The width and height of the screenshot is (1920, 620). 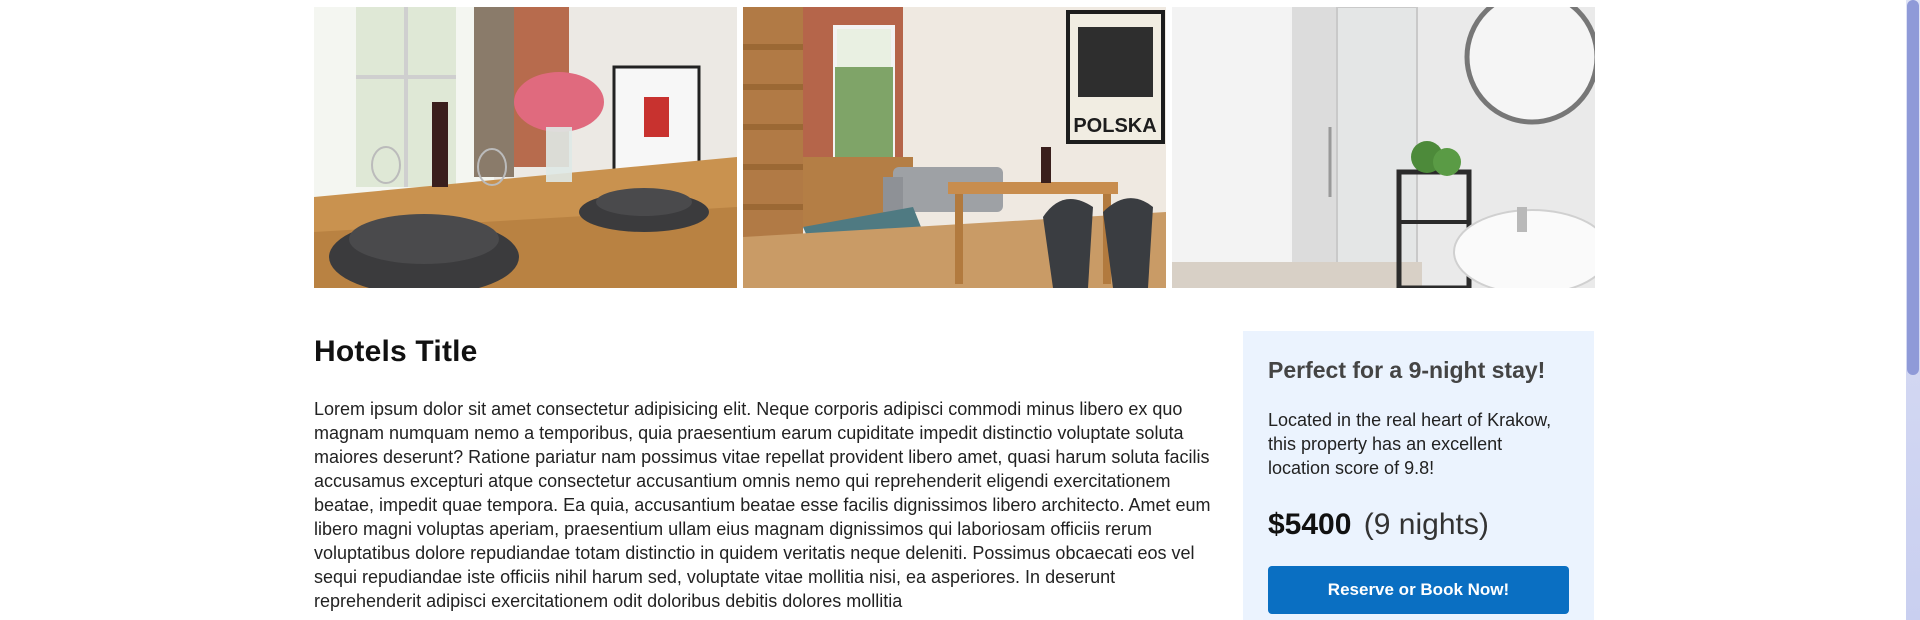 I want to click on reserve-button: Reserve or Book Now!, so click(x=1418, y=590).